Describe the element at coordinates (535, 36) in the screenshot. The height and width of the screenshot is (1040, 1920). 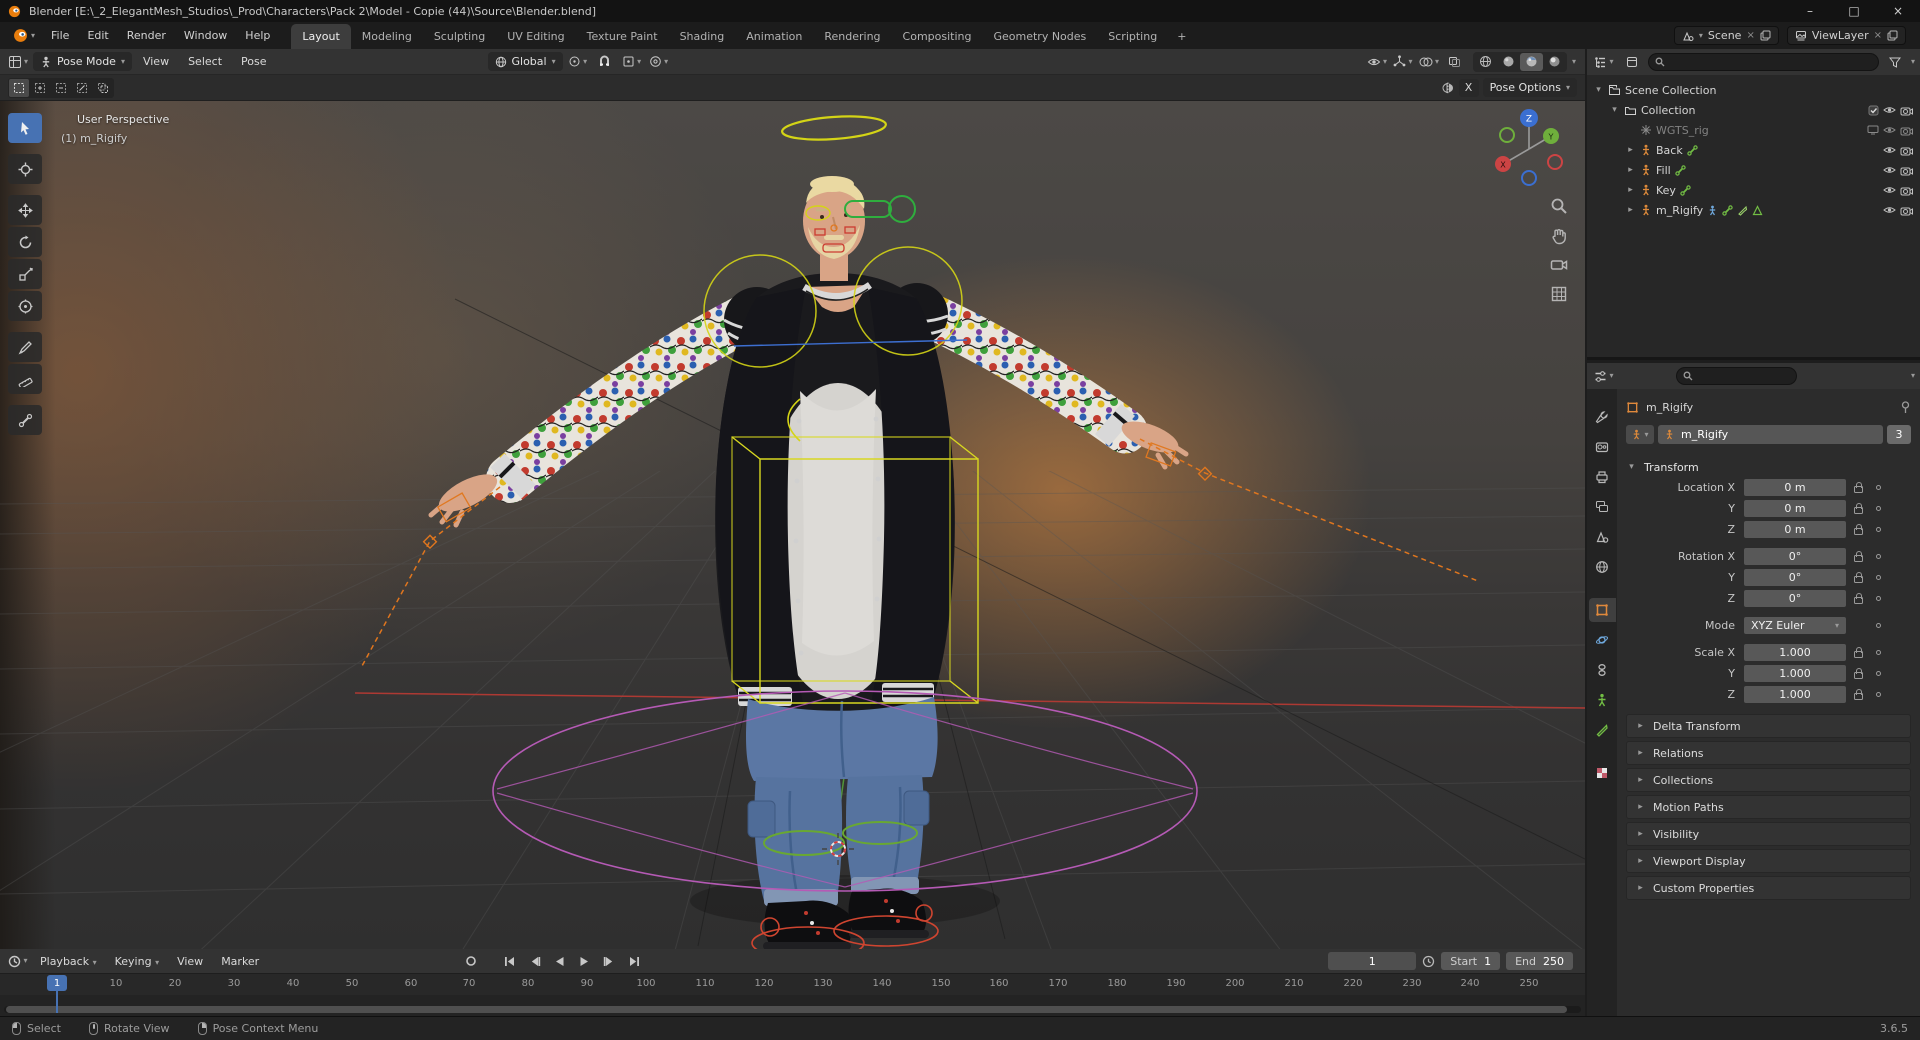
I see `tab-uv-editing: UV Editing` at that location.